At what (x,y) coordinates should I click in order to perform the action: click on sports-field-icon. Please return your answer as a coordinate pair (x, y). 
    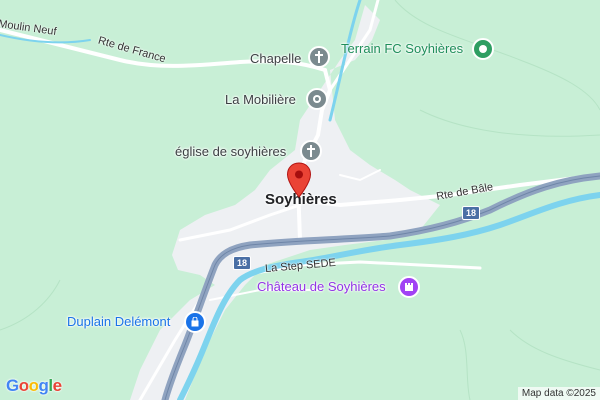
    Looking at the image, I should click on (483, 49).